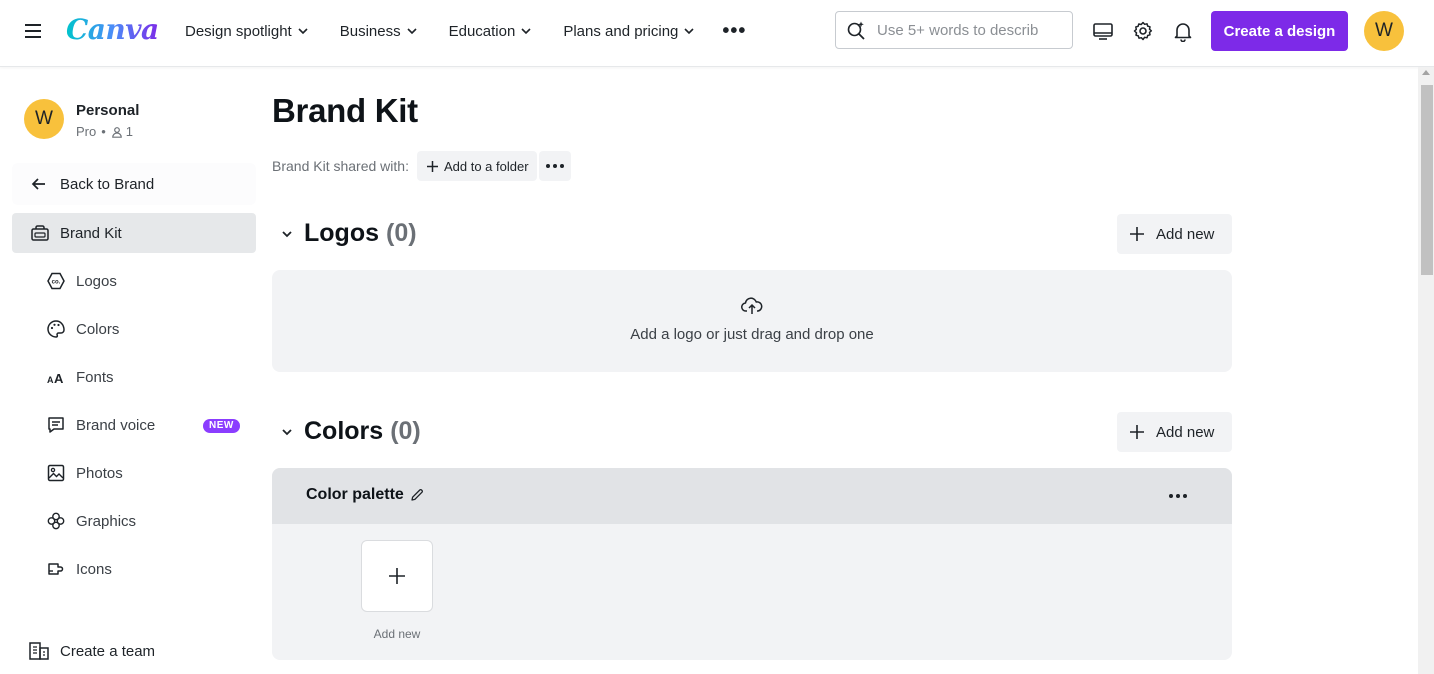 This screenshot has height=674, width=1434. I want to click on sidebar-item-fonts: A A Fonts, so click(146, 377).